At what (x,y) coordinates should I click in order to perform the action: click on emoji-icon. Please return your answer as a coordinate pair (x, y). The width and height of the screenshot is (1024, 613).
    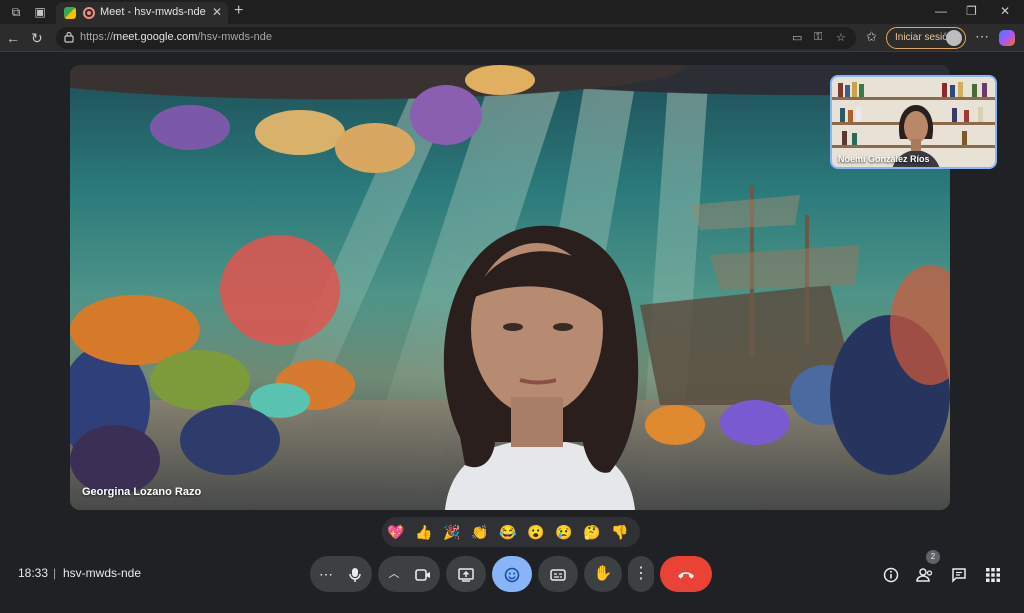
    Looking at the image, I should click on (512, 574).